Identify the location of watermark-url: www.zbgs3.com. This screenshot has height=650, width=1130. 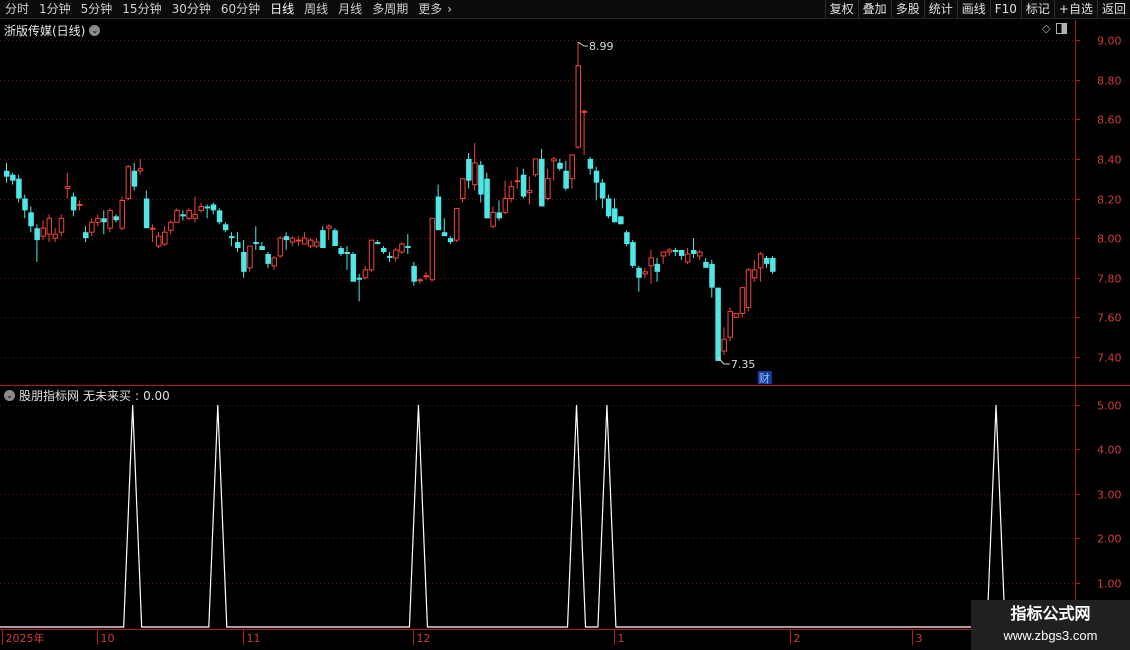
(1050, 635).